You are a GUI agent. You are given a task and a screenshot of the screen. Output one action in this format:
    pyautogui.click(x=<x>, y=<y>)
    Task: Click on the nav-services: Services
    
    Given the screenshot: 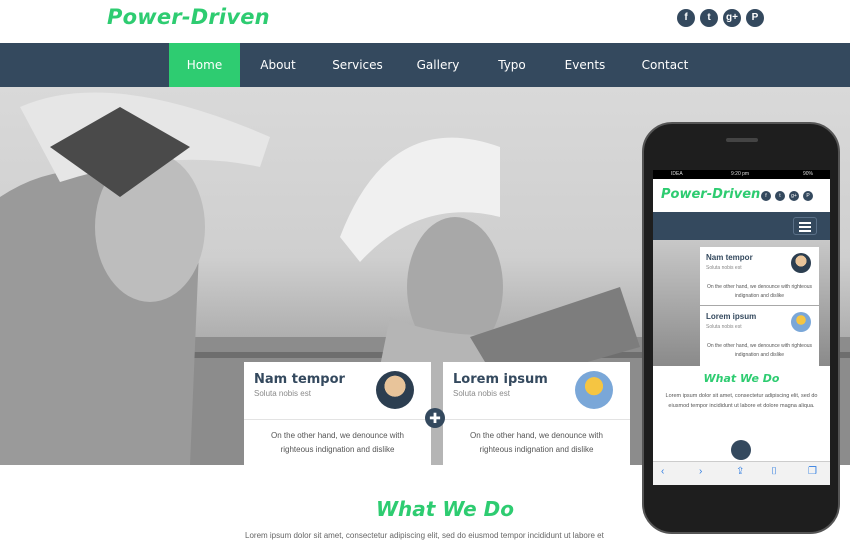 What is the action you would take?
    pyautogui.click(x=357, y=65)
    